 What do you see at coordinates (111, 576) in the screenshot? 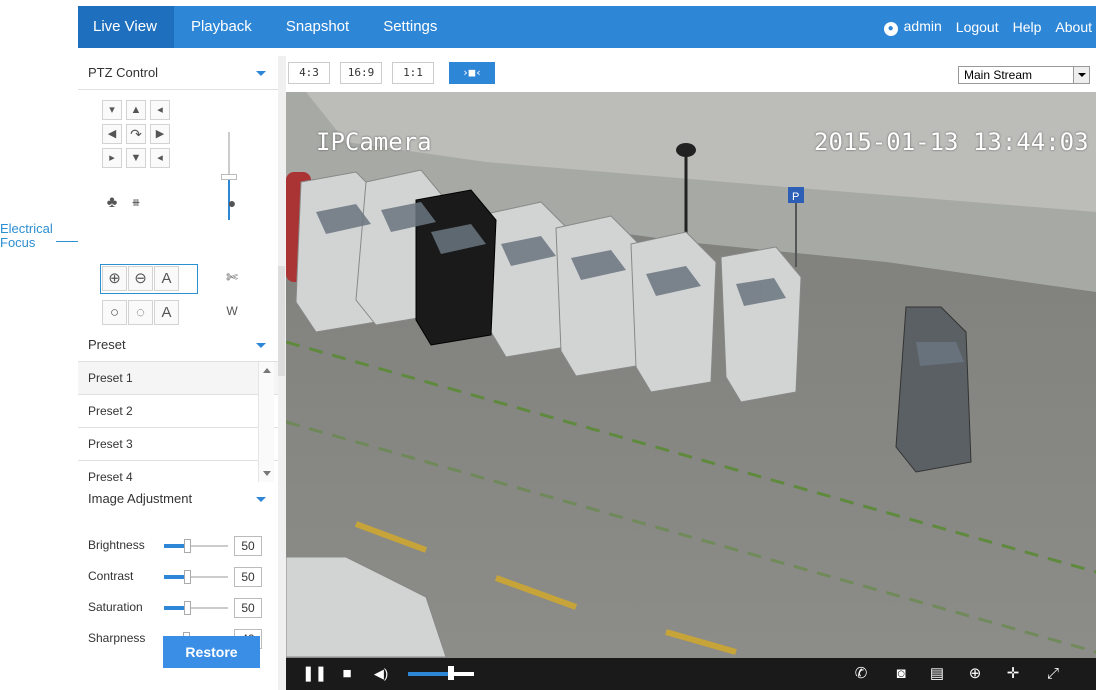
I see `adjustment-label: Contrast` at bounding box center [111, 576].